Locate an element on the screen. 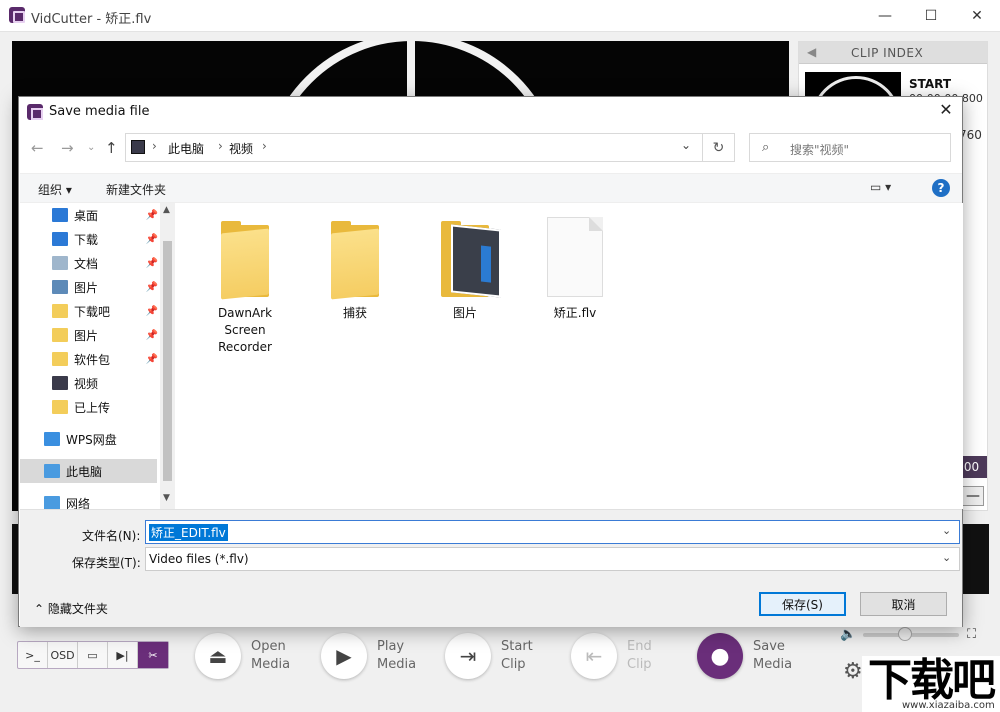  nav-item: 桌面 📌 is located at coordinates (90, 215).